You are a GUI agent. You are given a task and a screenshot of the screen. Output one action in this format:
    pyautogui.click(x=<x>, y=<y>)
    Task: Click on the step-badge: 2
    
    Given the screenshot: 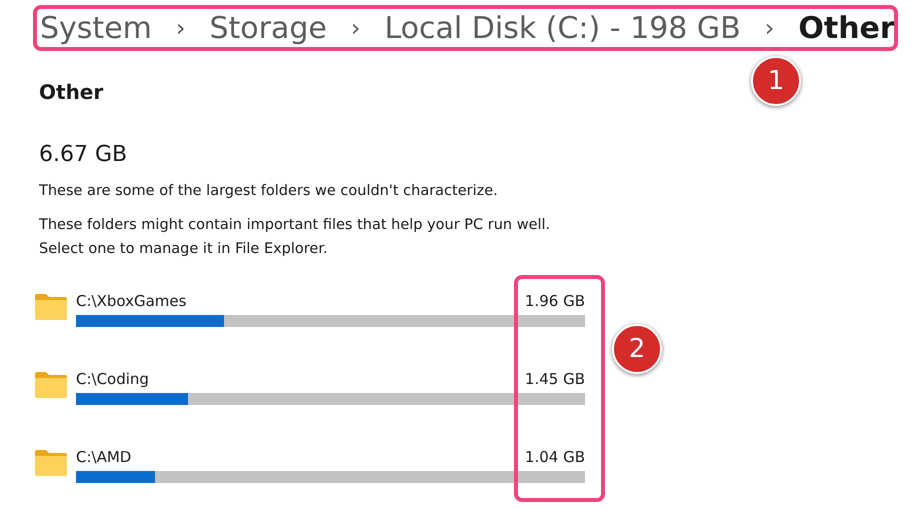 What is the action you would take?
    pyautogui.click(x=637, y=349)
    